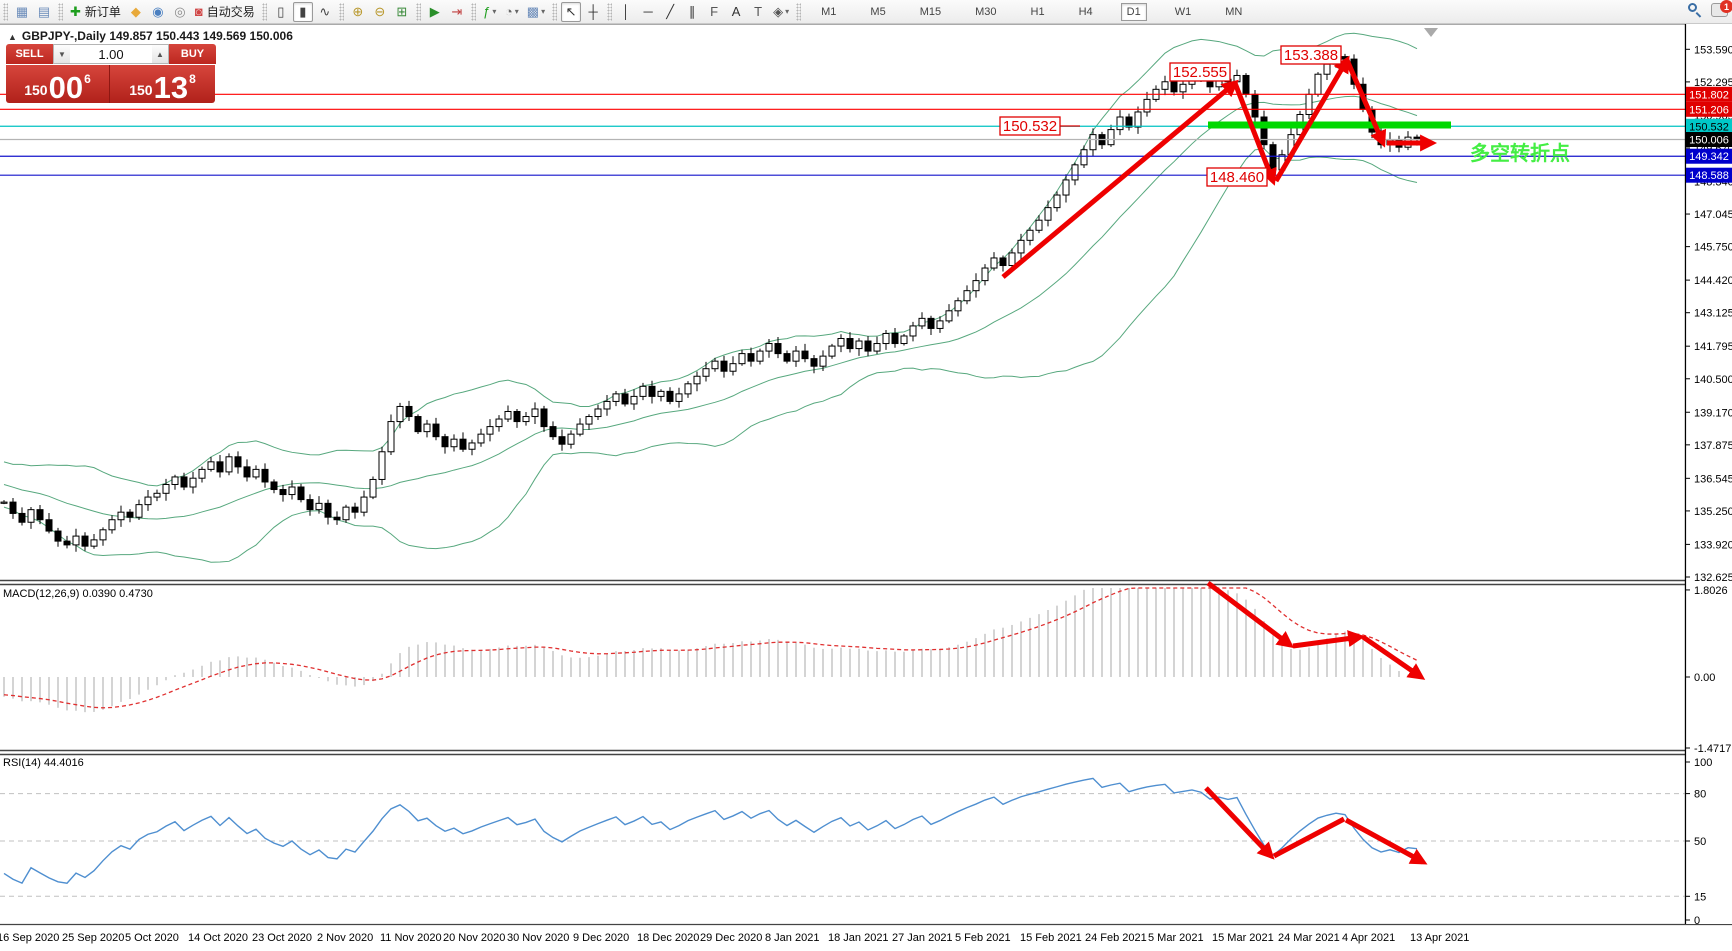  Describe the element at coordinates (1700, 897) in the screenshot. I see `svg-text: 15` at that location.